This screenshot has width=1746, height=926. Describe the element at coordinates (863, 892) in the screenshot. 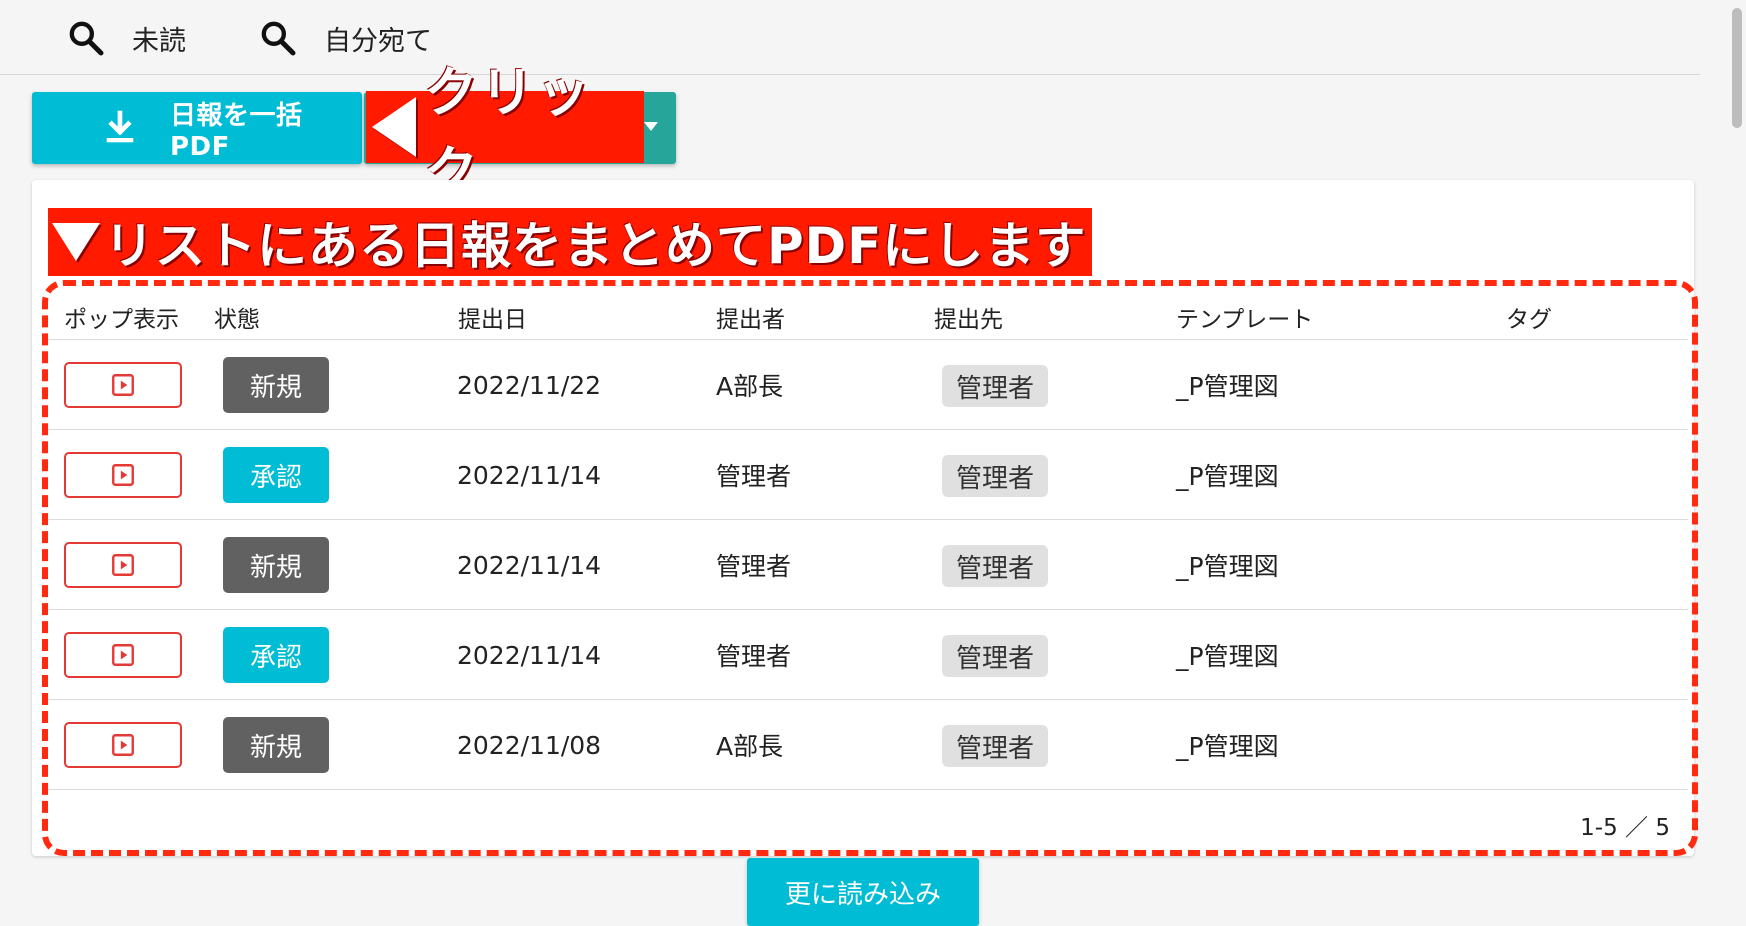

I see `load-more-button: 更に読み込み` at that location.